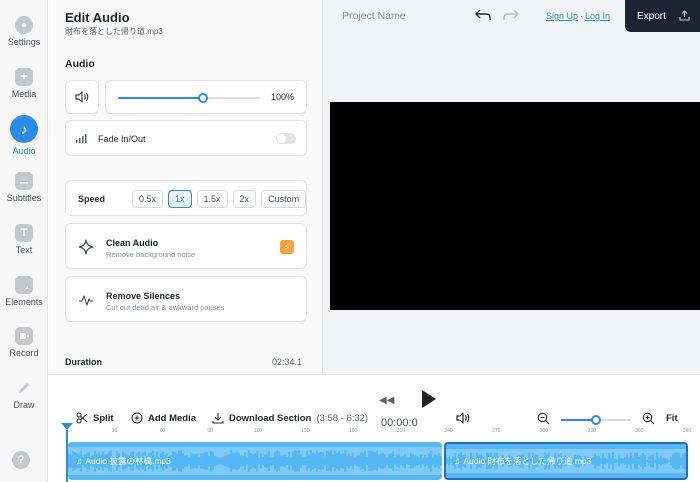 This screenshot has height=482, width=700. Describe the element at coordinates (24, 353) in the screenshot. I see `sidebar-item-label: Record` at that location.